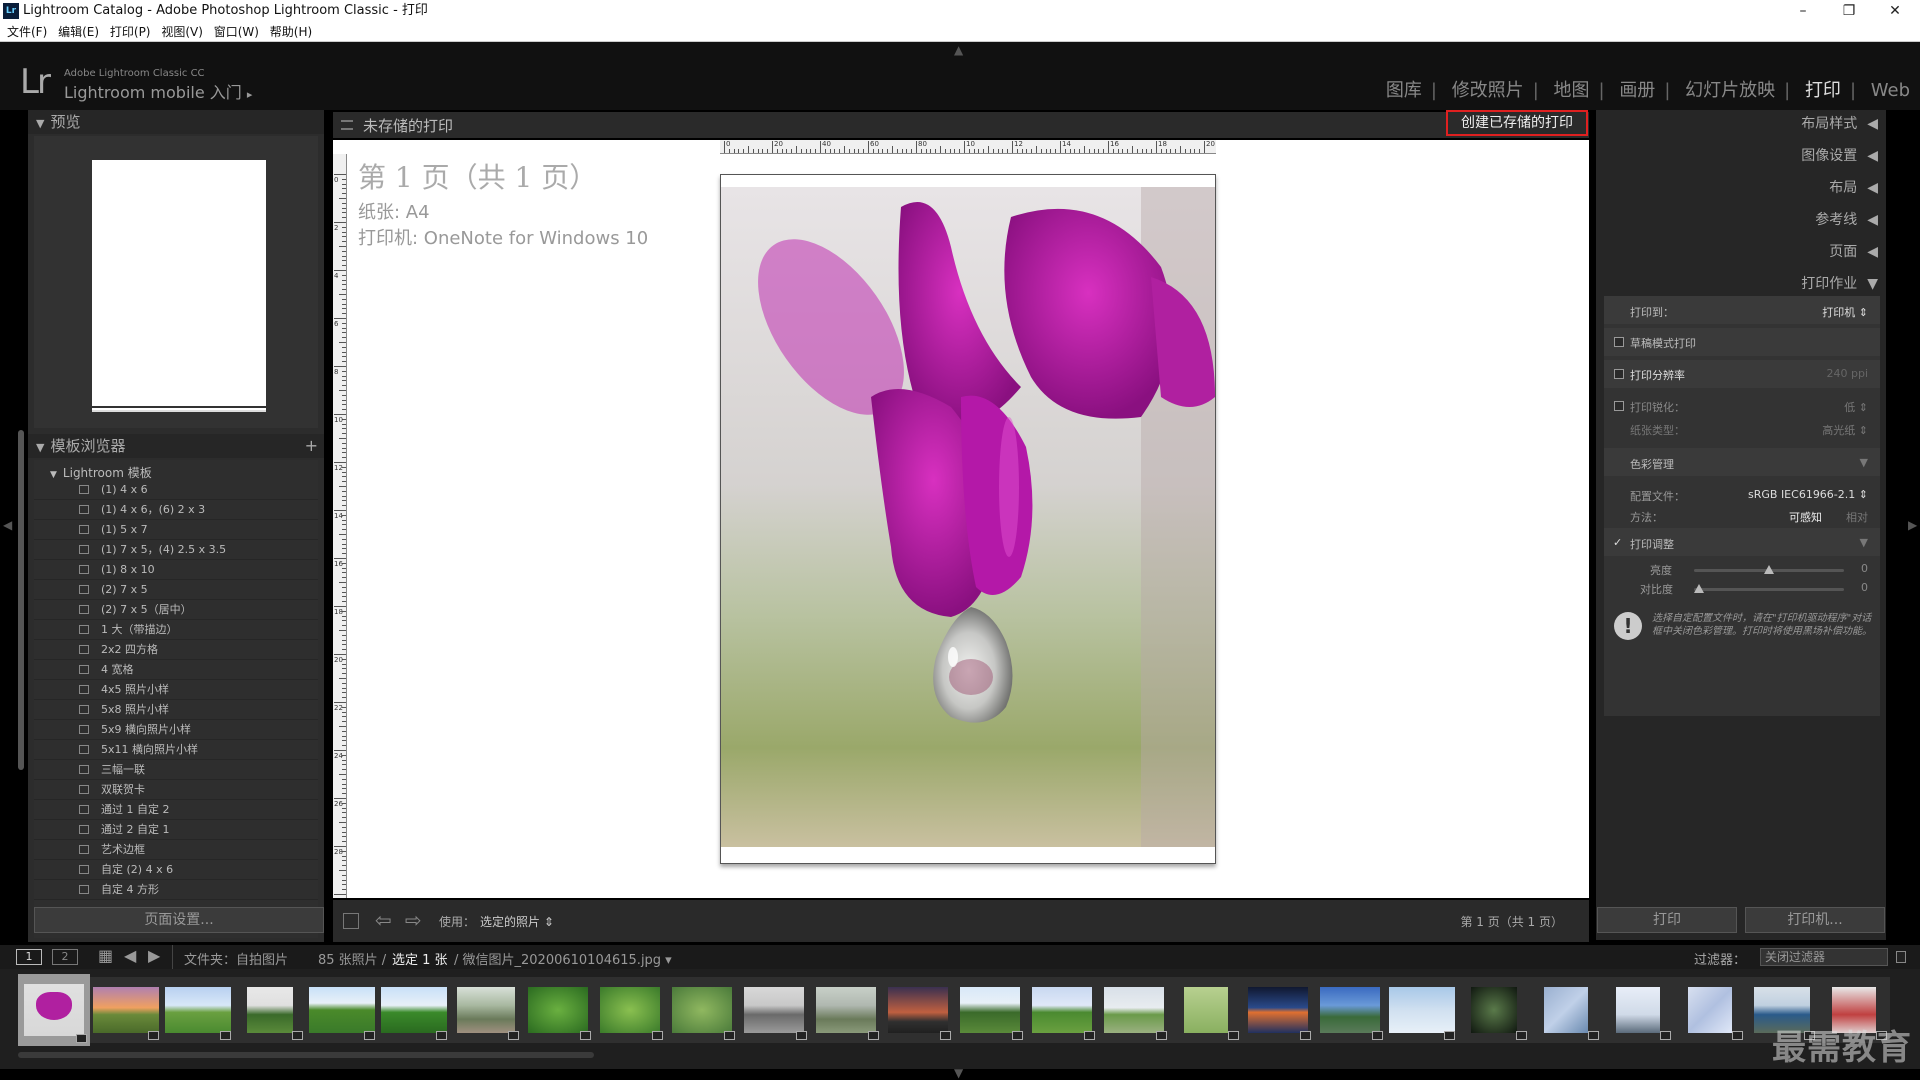  I want to click on brightness-slider, so click(1769, 569).